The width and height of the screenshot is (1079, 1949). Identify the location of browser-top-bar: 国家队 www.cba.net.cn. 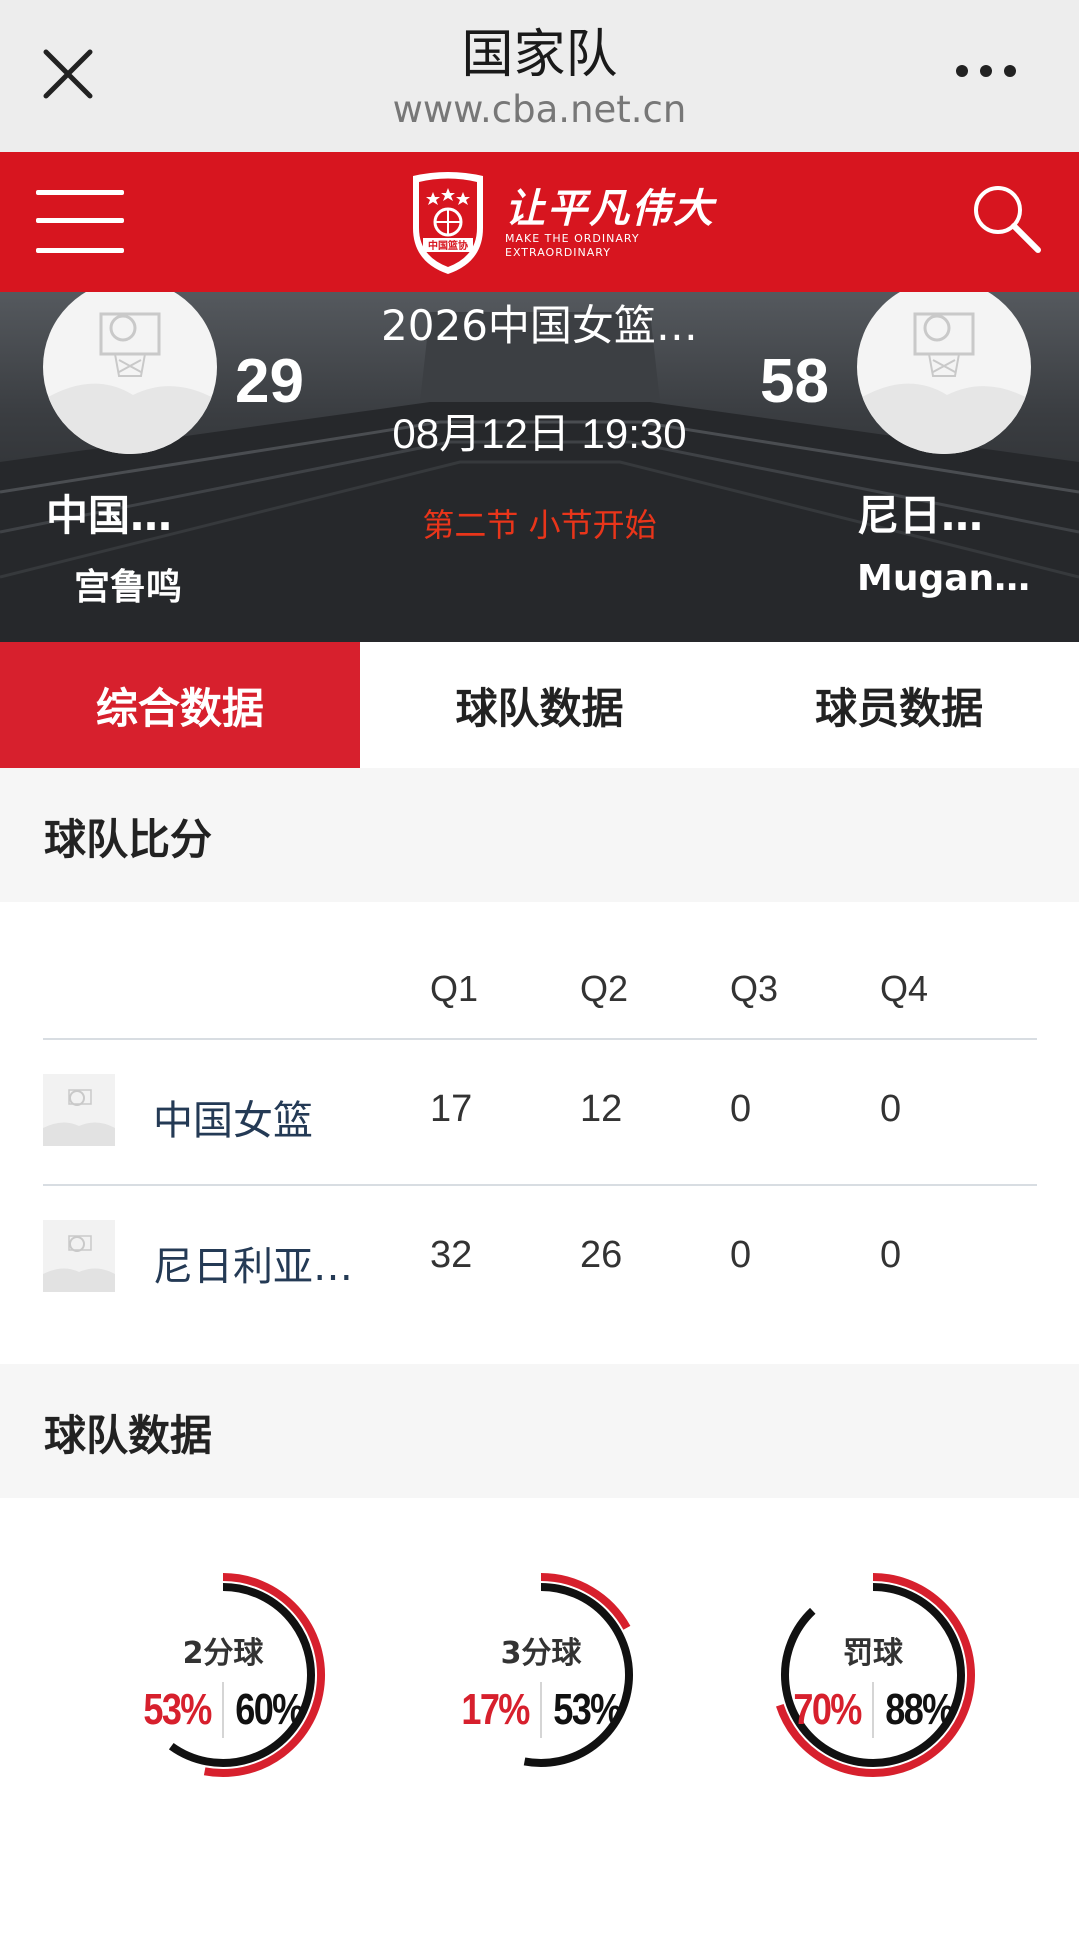
(539, 76).